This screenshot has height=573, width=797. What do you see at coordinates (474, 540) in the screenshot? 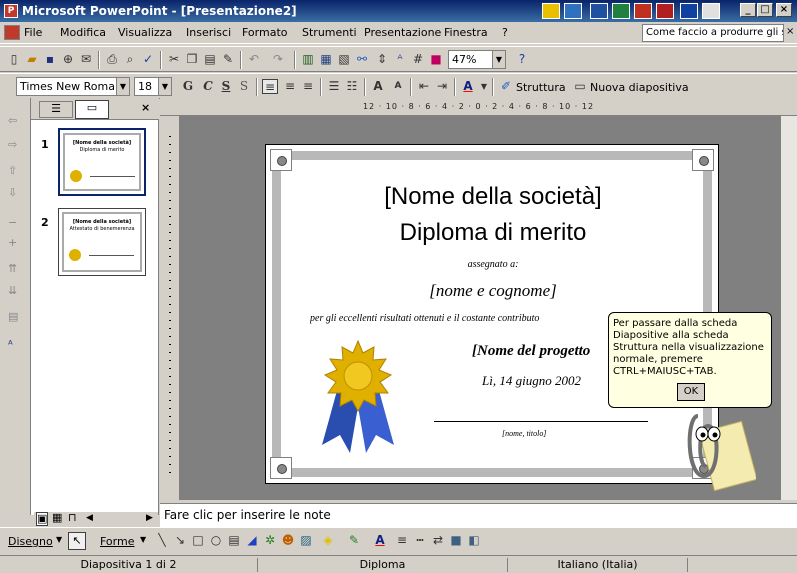
I see `3d-style-icon: ◧` at bounding box center [474, 540].